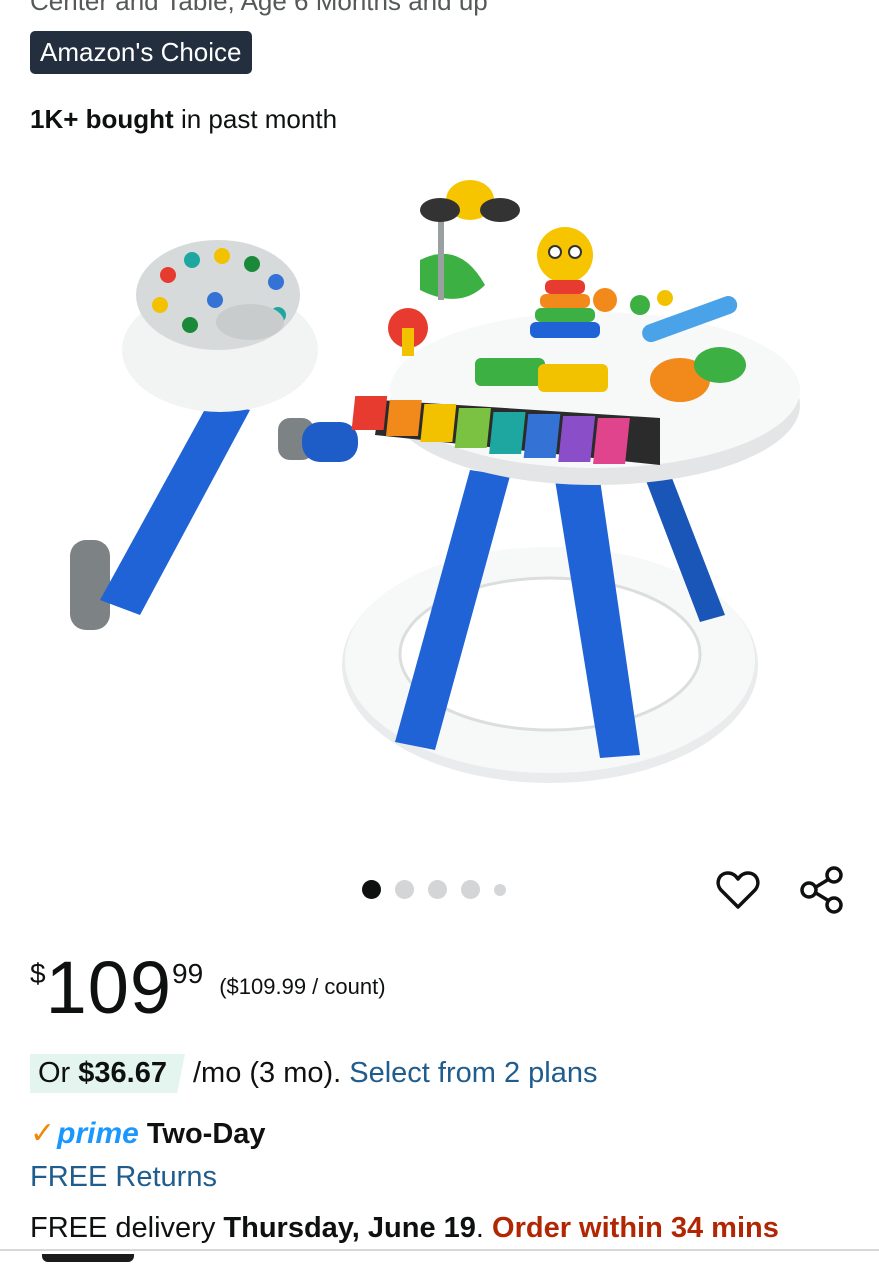 The image size is (879, 1280). What do you see at coordinates (302, 986) in the screenshot?
I see `price-per-unit: ($109.99 / count)` at bounding box center [302, 986].